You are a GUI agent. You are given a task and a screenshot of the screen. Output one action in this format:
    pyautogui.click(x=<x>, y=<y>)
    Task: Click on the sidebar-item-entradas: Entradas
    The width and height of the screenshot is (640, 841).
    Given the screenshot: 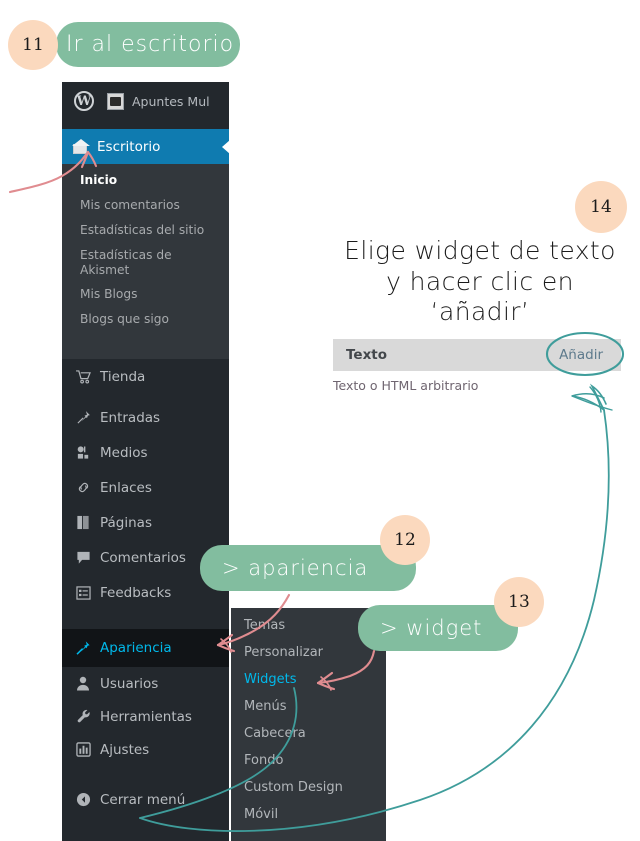 What is the action you would take?
    pyautogui.click(x=145, y=417)
    